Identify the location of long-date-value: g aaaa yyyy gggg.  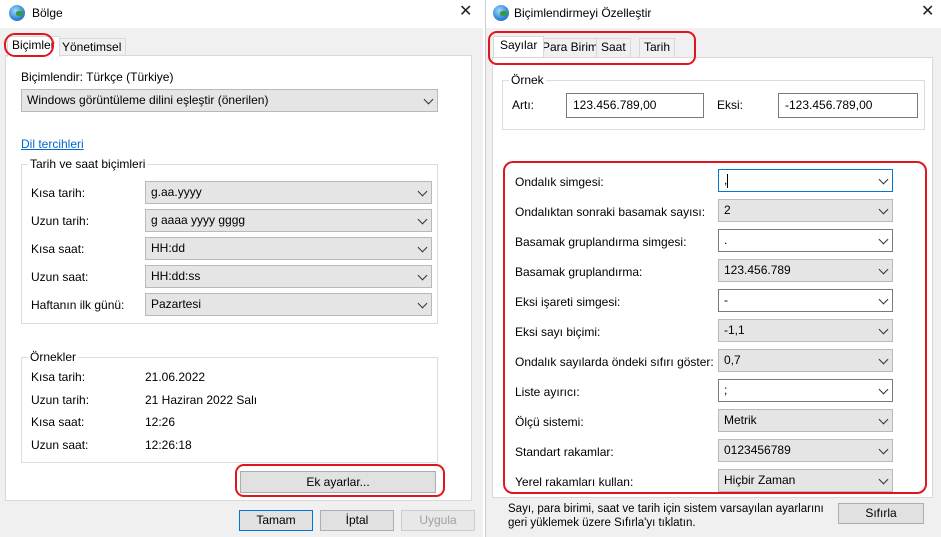
(198, 220).